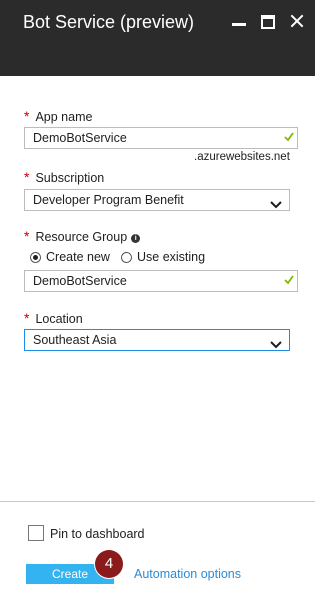 Image resolution: width=320 pixels, height=604 pixels. What do you see at coordinates (297, 21) in the screenshot?
I see `close-icon` at bounding box center [297, 21].